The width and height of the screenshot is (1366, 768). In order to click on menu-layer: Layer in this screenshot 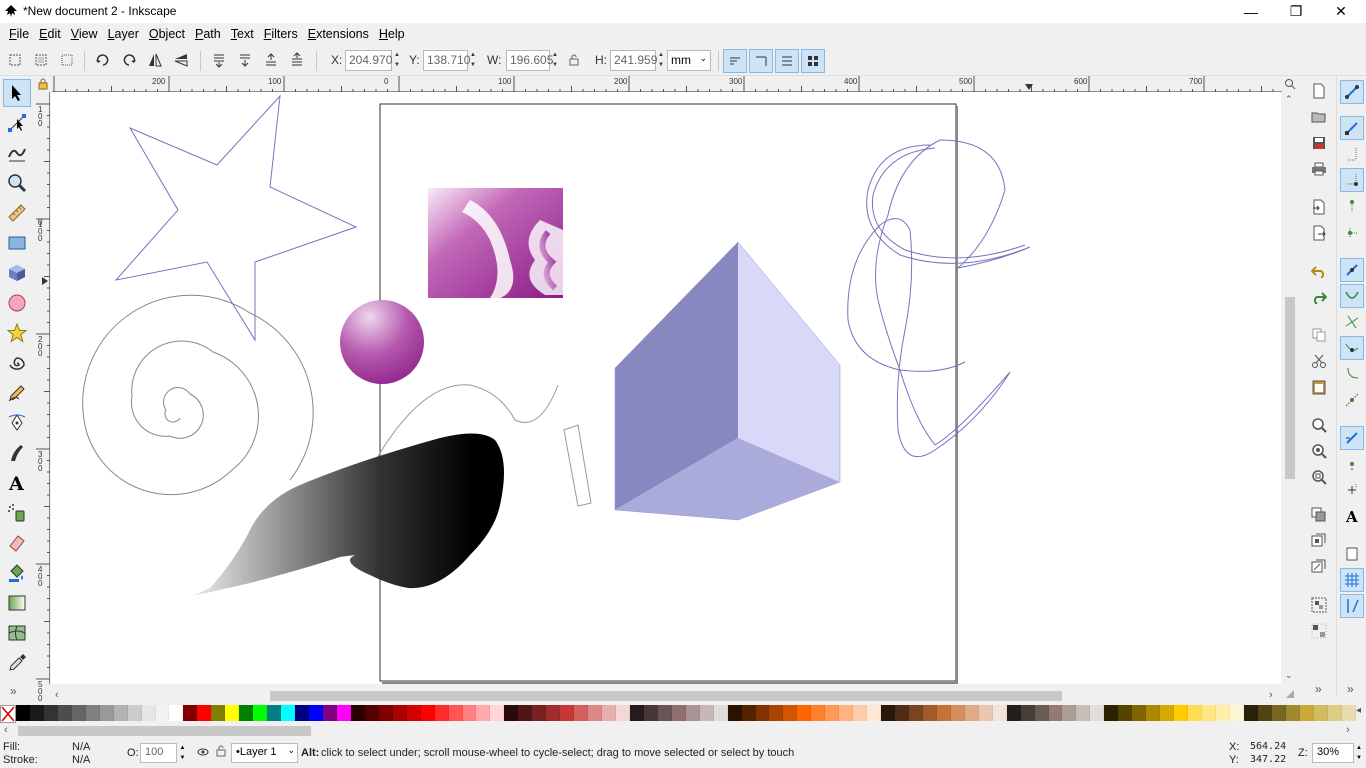, I will do `click(123, 34)`.